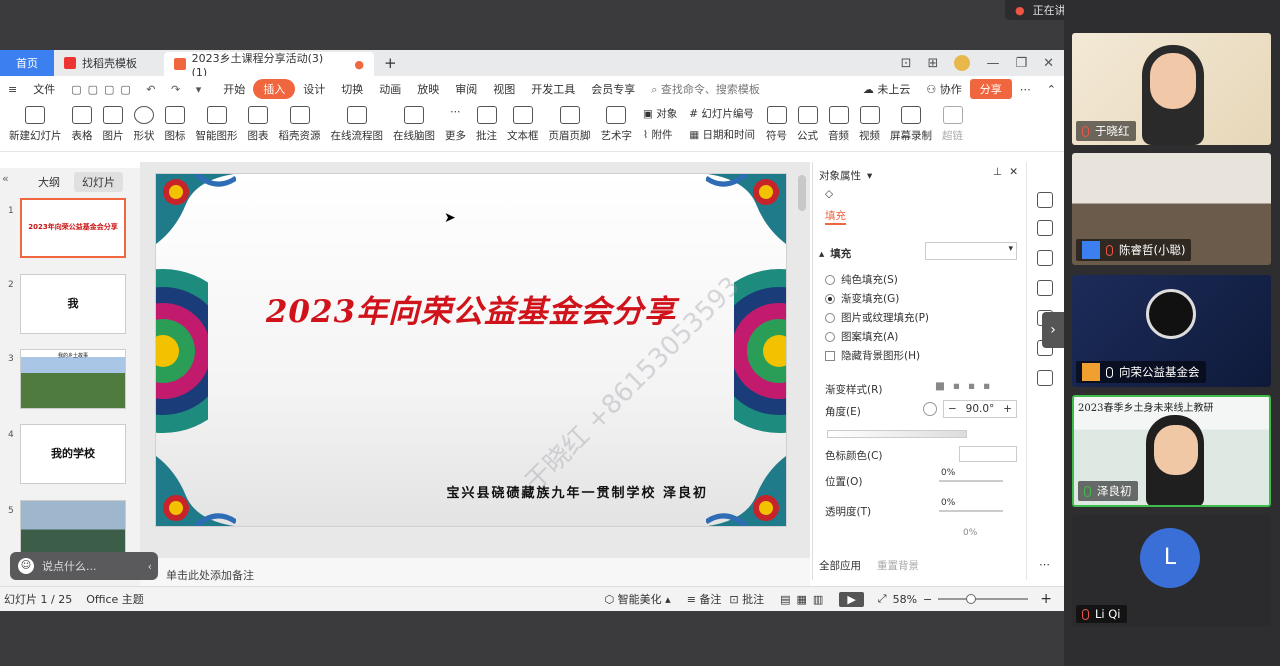  I want to click on canvas-scrollbar, so click(802, 193).